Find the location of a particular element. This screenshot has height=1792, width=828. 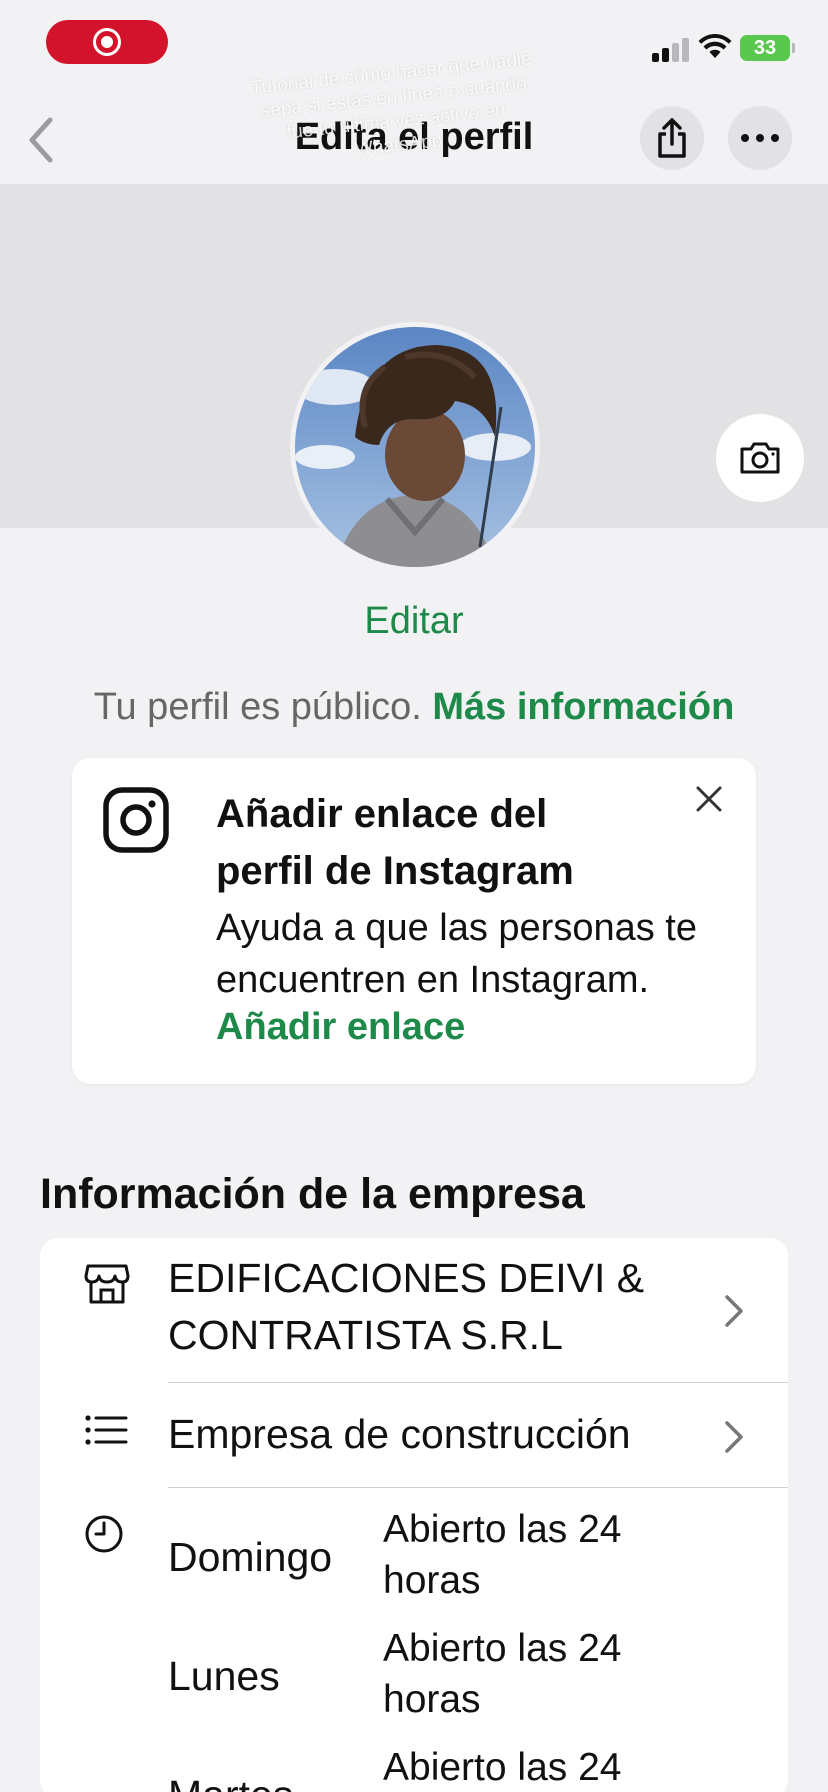

hours-day: Domingo is located at coordinates (250, 1557).